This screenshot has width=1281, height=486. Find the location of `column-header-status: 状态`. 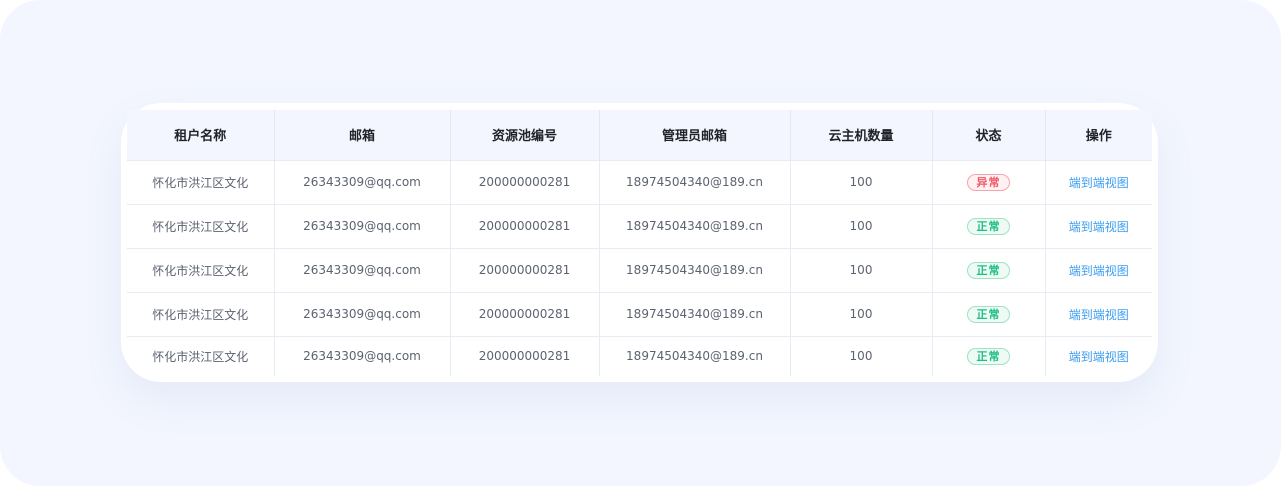

column-header-status: 状态 is located at coordinates (989, 135).